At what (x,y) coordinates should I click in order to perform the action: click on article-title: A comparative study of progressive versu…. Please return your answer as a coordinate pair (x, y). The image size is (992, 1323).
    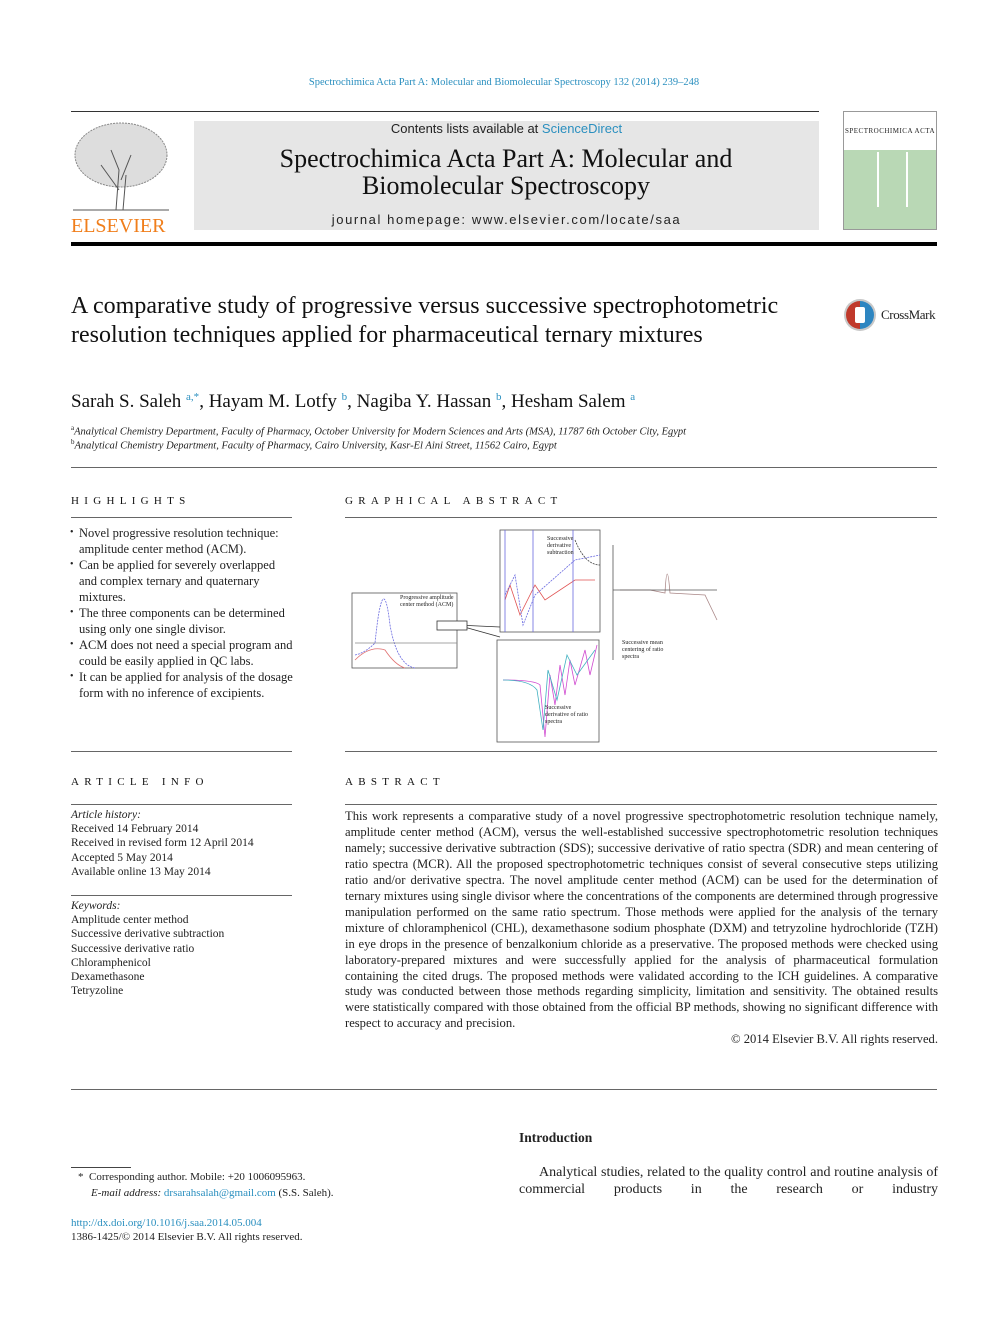
    Looking at the image, I should click on (425, 320).